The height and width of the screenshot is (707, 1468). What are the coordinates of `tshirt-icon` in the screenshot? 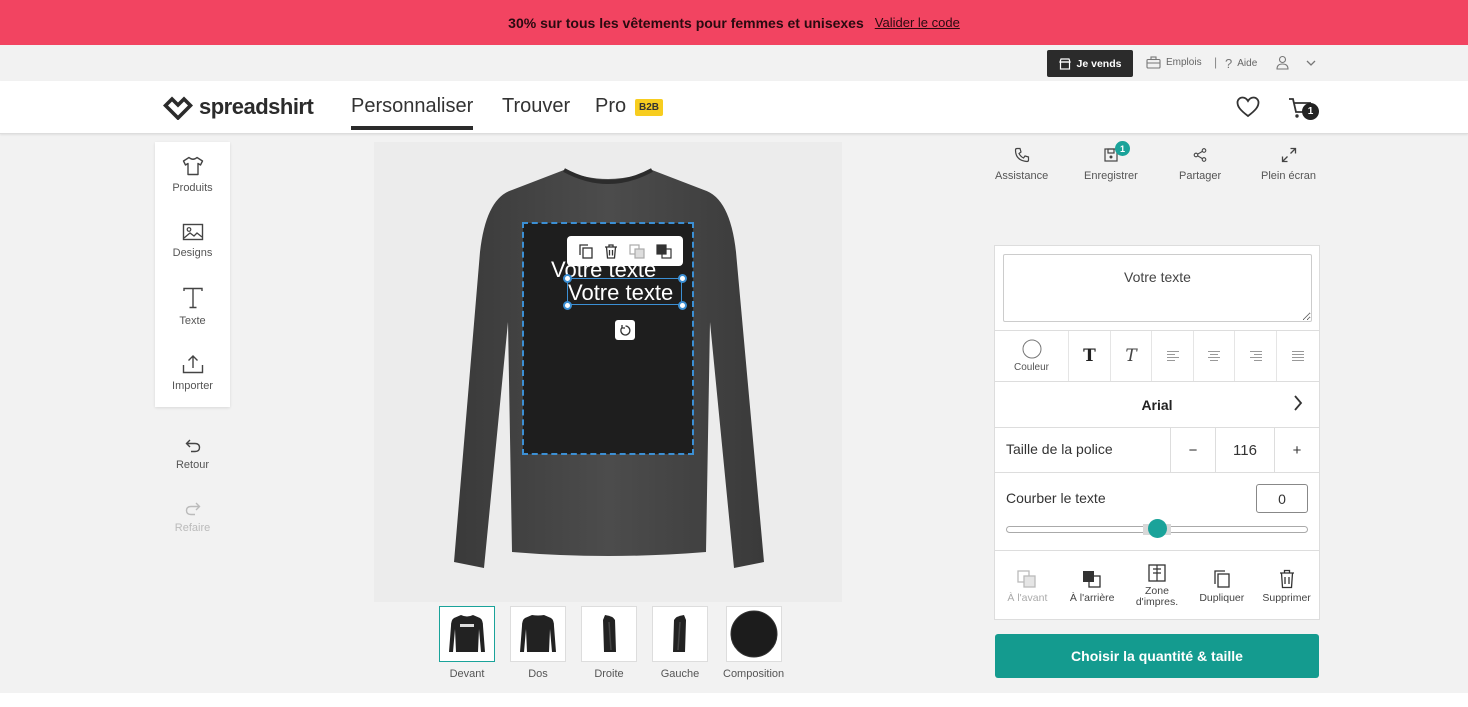 It's located at (192, 166).